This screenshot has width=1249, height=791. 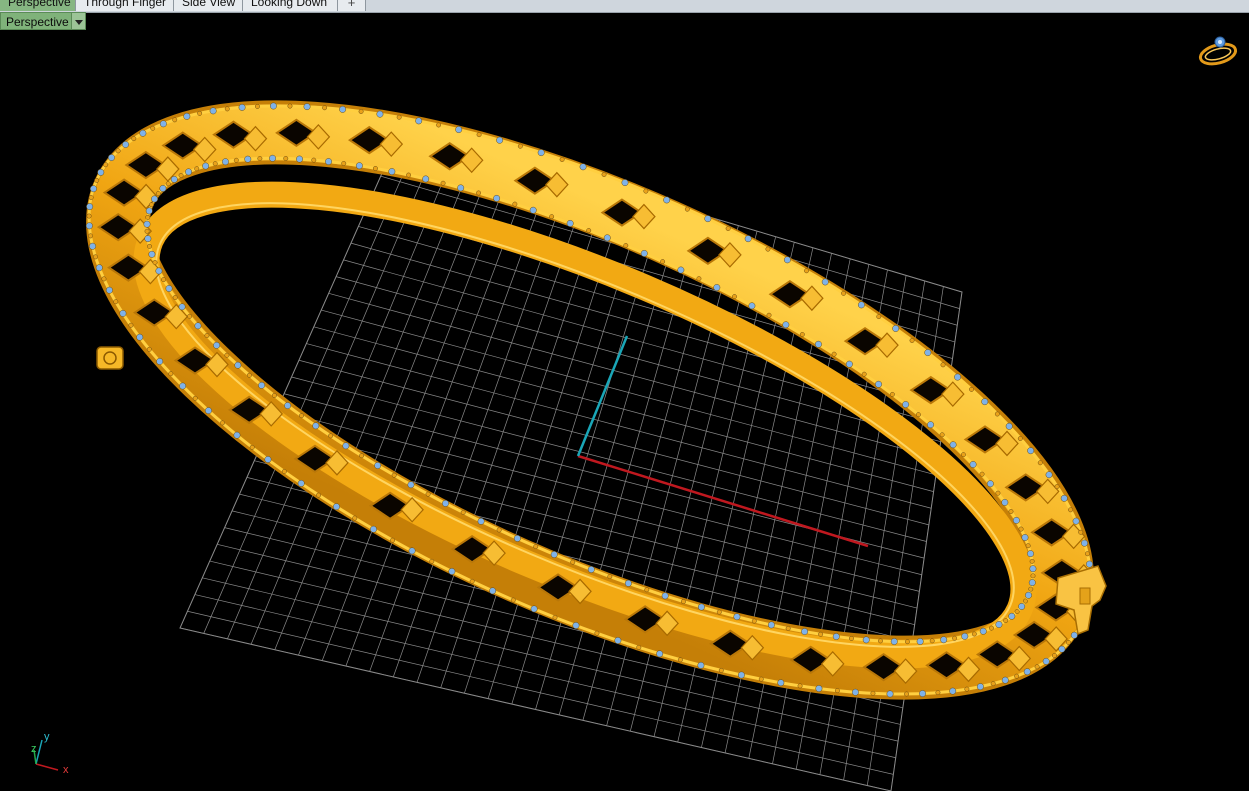 I want to click on navigation-cube-icon, so click(x=1218, y=50).